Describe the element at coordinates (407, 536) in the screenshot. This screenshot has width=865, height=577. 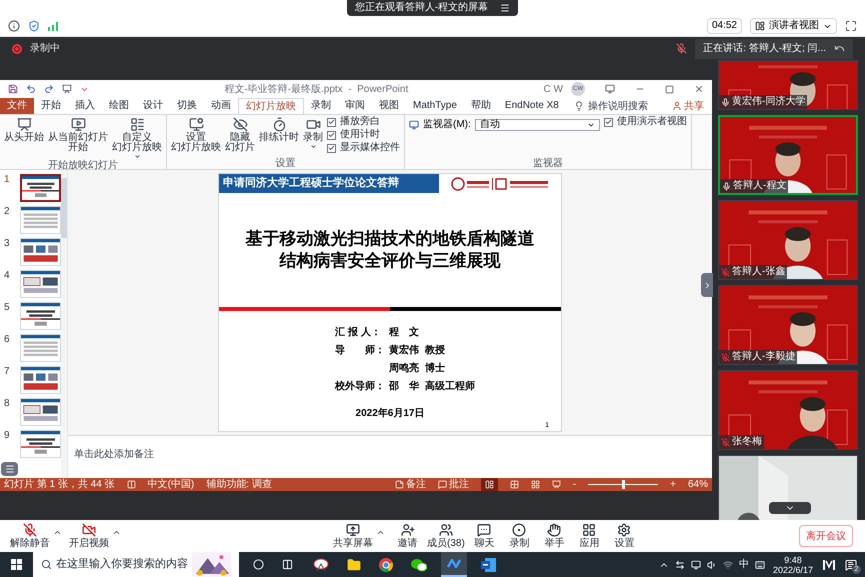
I see `toolbar-button: 邀请` at that location.